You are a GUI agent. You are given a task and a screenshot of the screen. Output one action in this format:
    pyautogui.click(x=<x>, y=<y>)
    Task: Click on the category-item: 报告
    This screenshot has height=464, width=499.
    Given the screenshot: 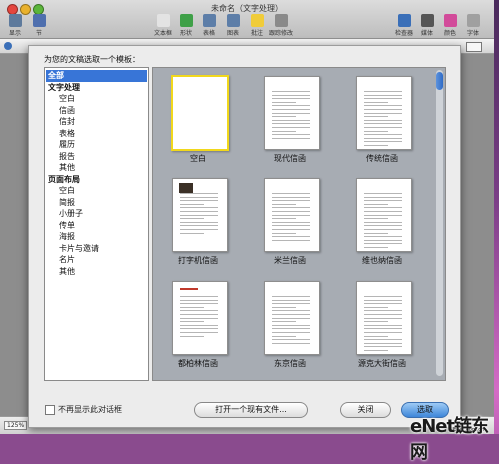 What is the action you would take?
    pyautogui.click(x=96, y=157)
    